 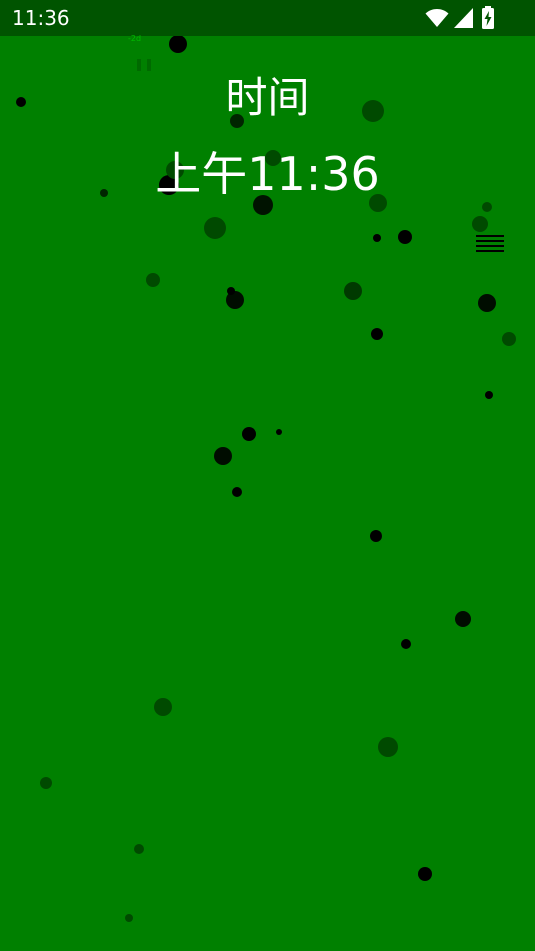 I want to click on current-time-display: 上午11:36, so click(x=267, y=174).